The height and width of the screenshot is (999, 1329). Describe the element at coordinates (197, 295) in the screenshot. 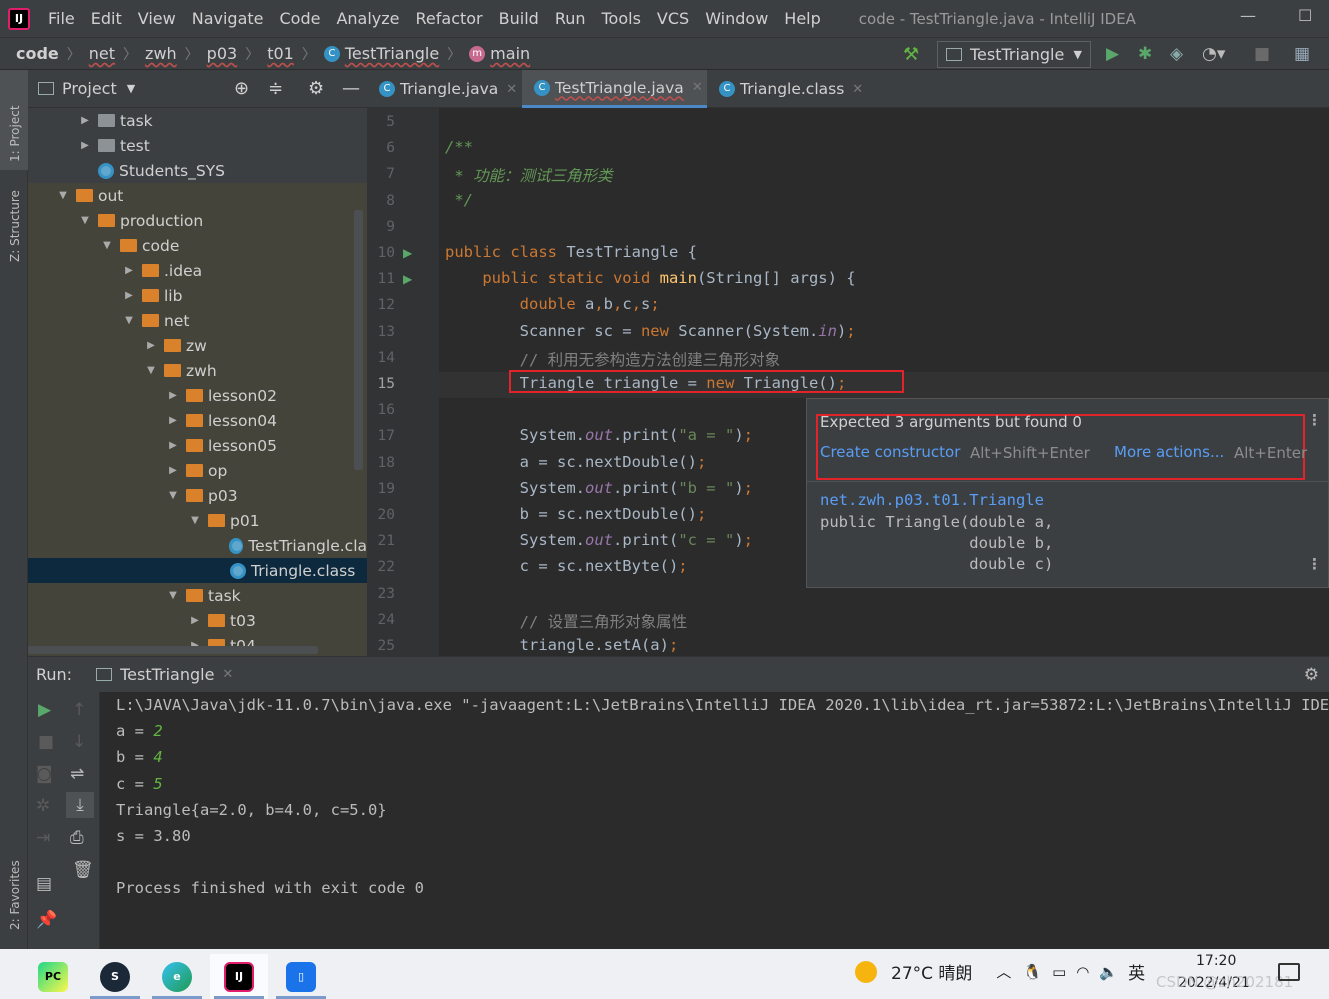

I see `tree-item: ▶ lib` at that location.